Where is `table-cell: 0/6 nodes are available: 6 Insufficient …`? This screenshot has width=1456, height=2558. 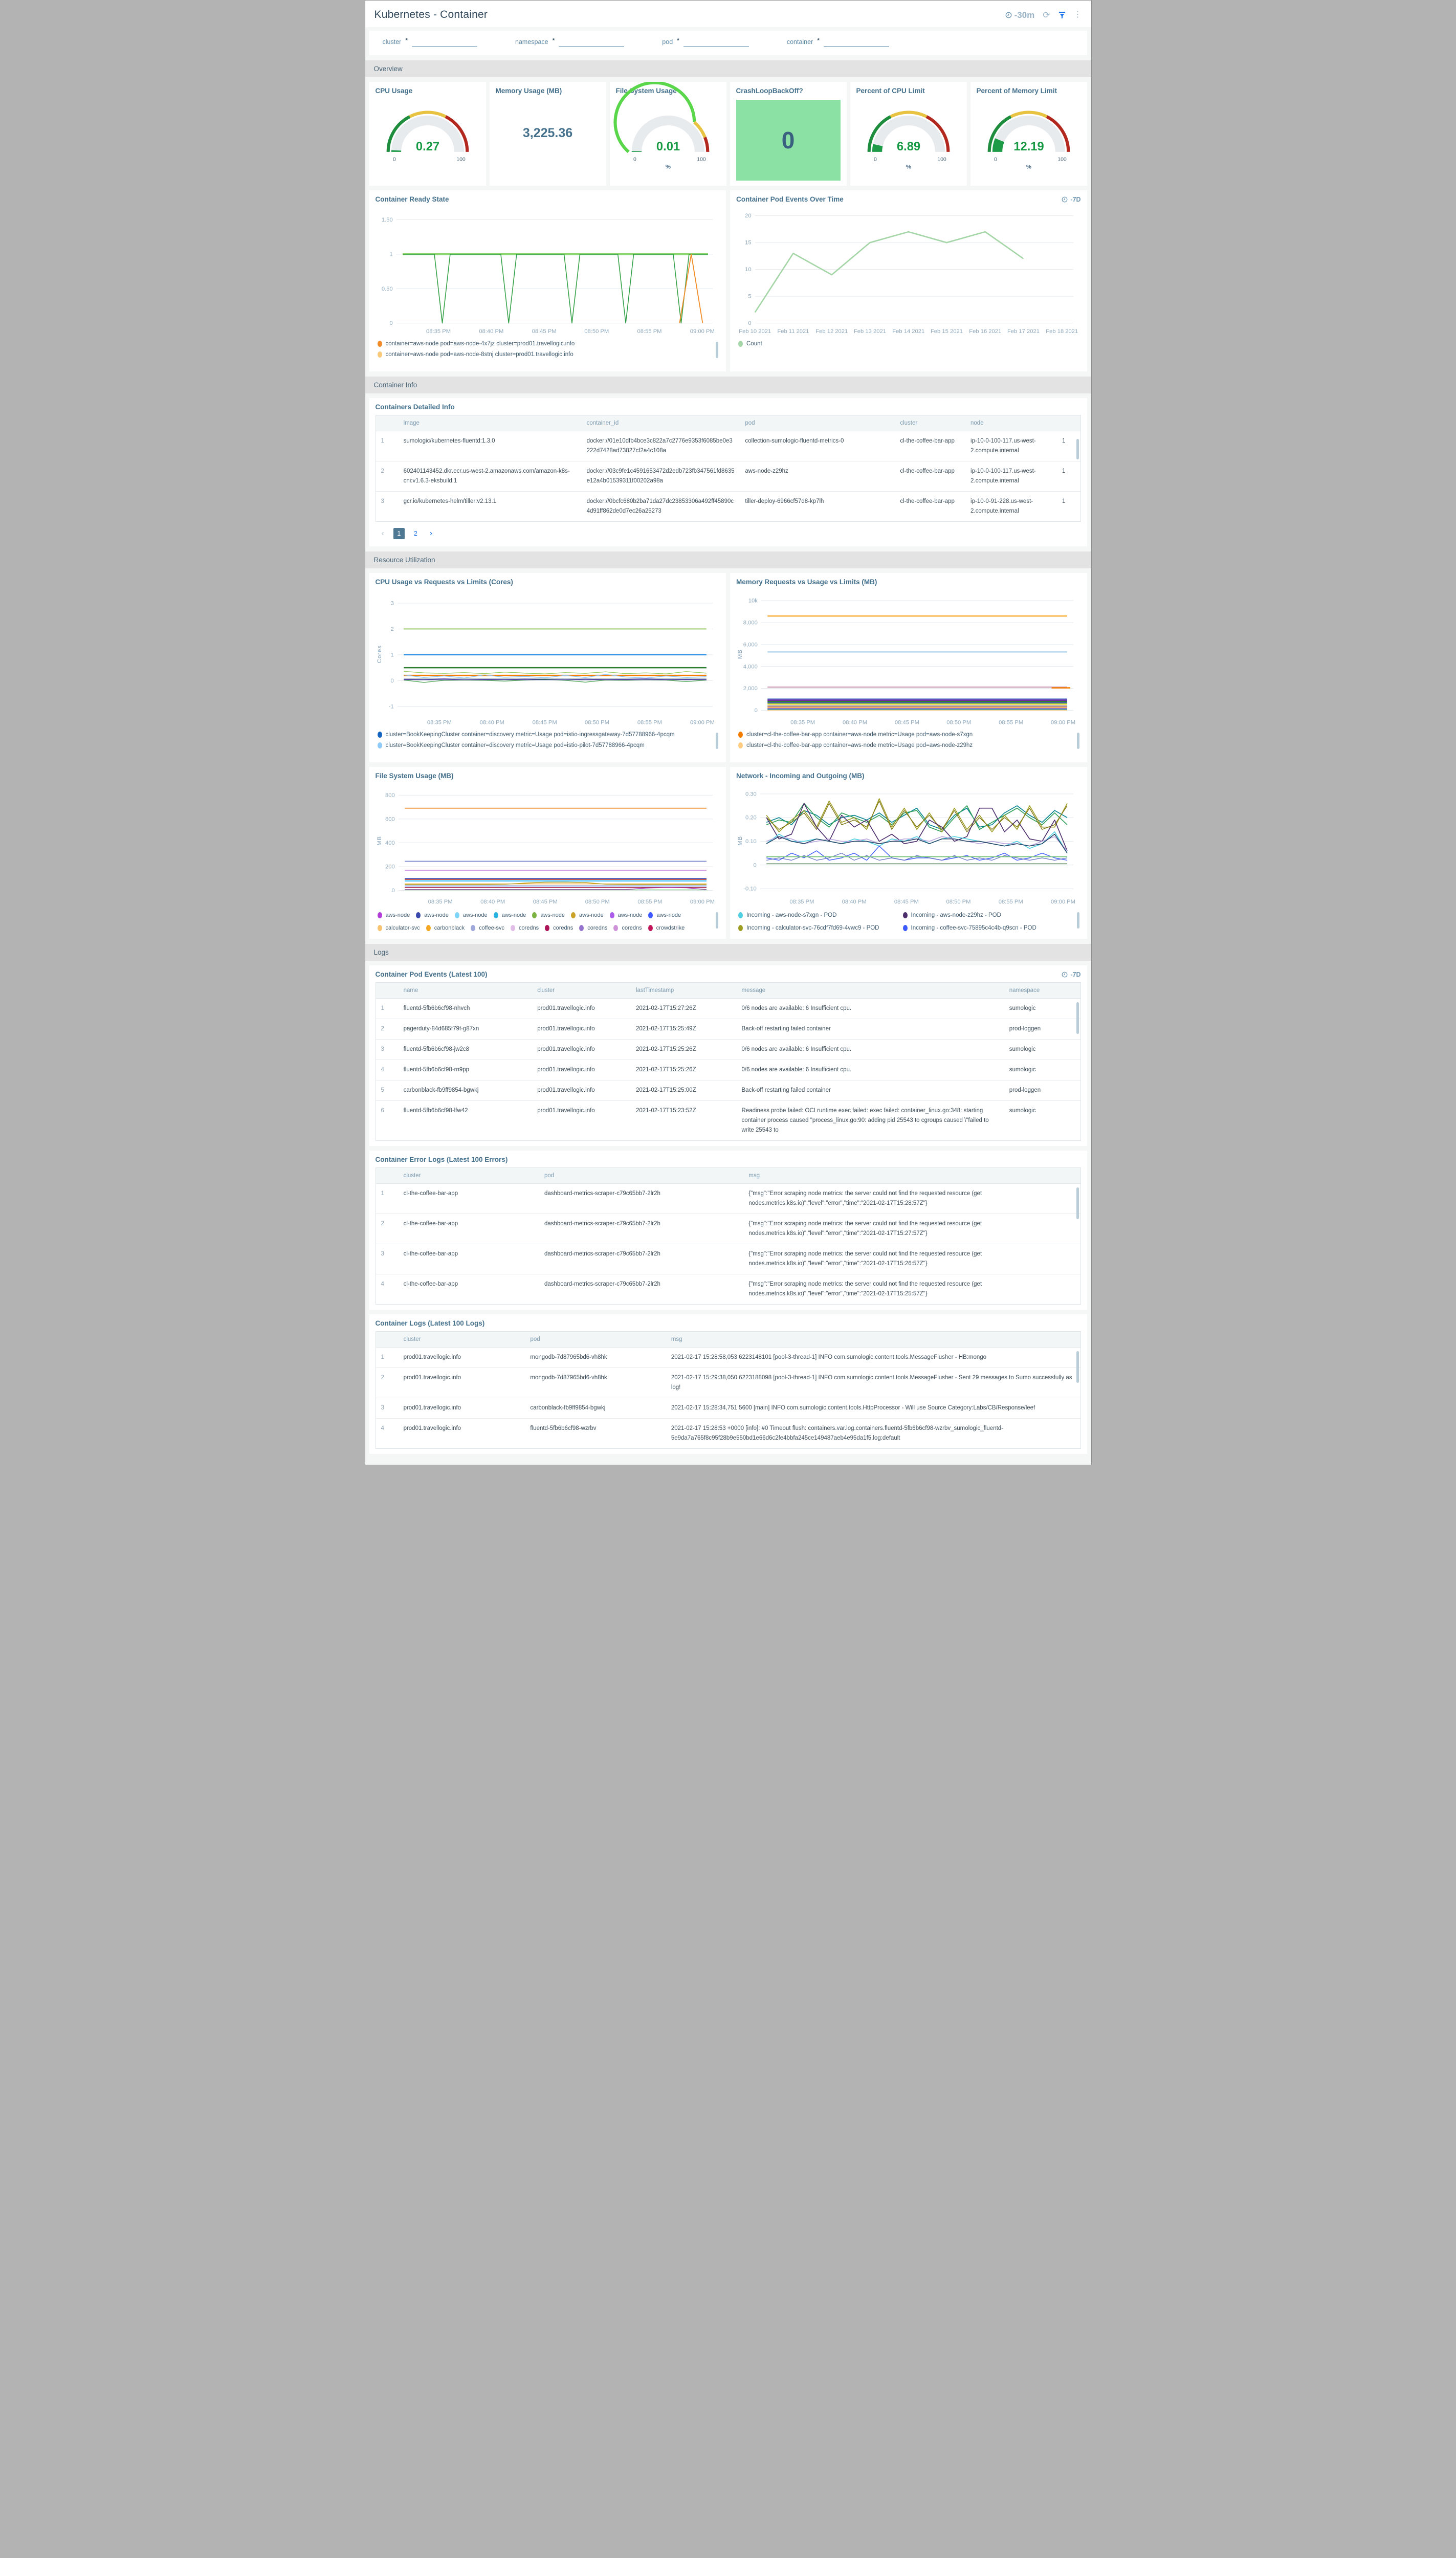 table-cell: 0/6 nodes are available: 6 Insufficient … is located at coordinates (870, 1049).